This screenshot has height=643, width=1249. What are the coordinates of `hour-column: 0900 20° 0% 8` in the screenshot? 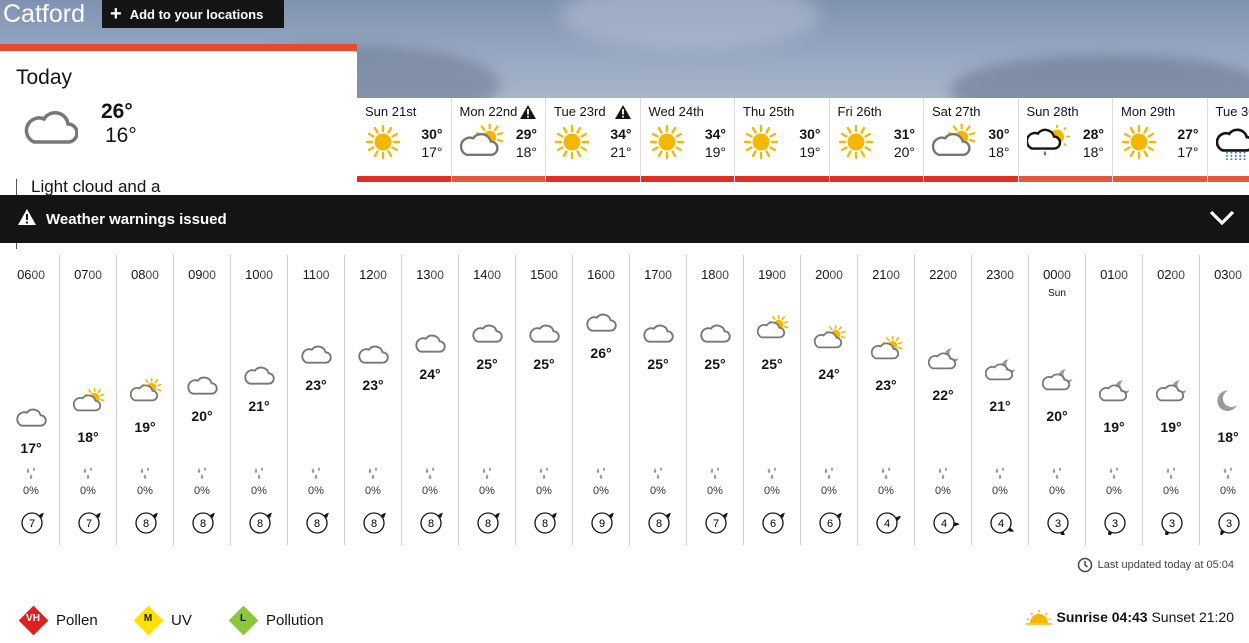 It's located at (202, 400).